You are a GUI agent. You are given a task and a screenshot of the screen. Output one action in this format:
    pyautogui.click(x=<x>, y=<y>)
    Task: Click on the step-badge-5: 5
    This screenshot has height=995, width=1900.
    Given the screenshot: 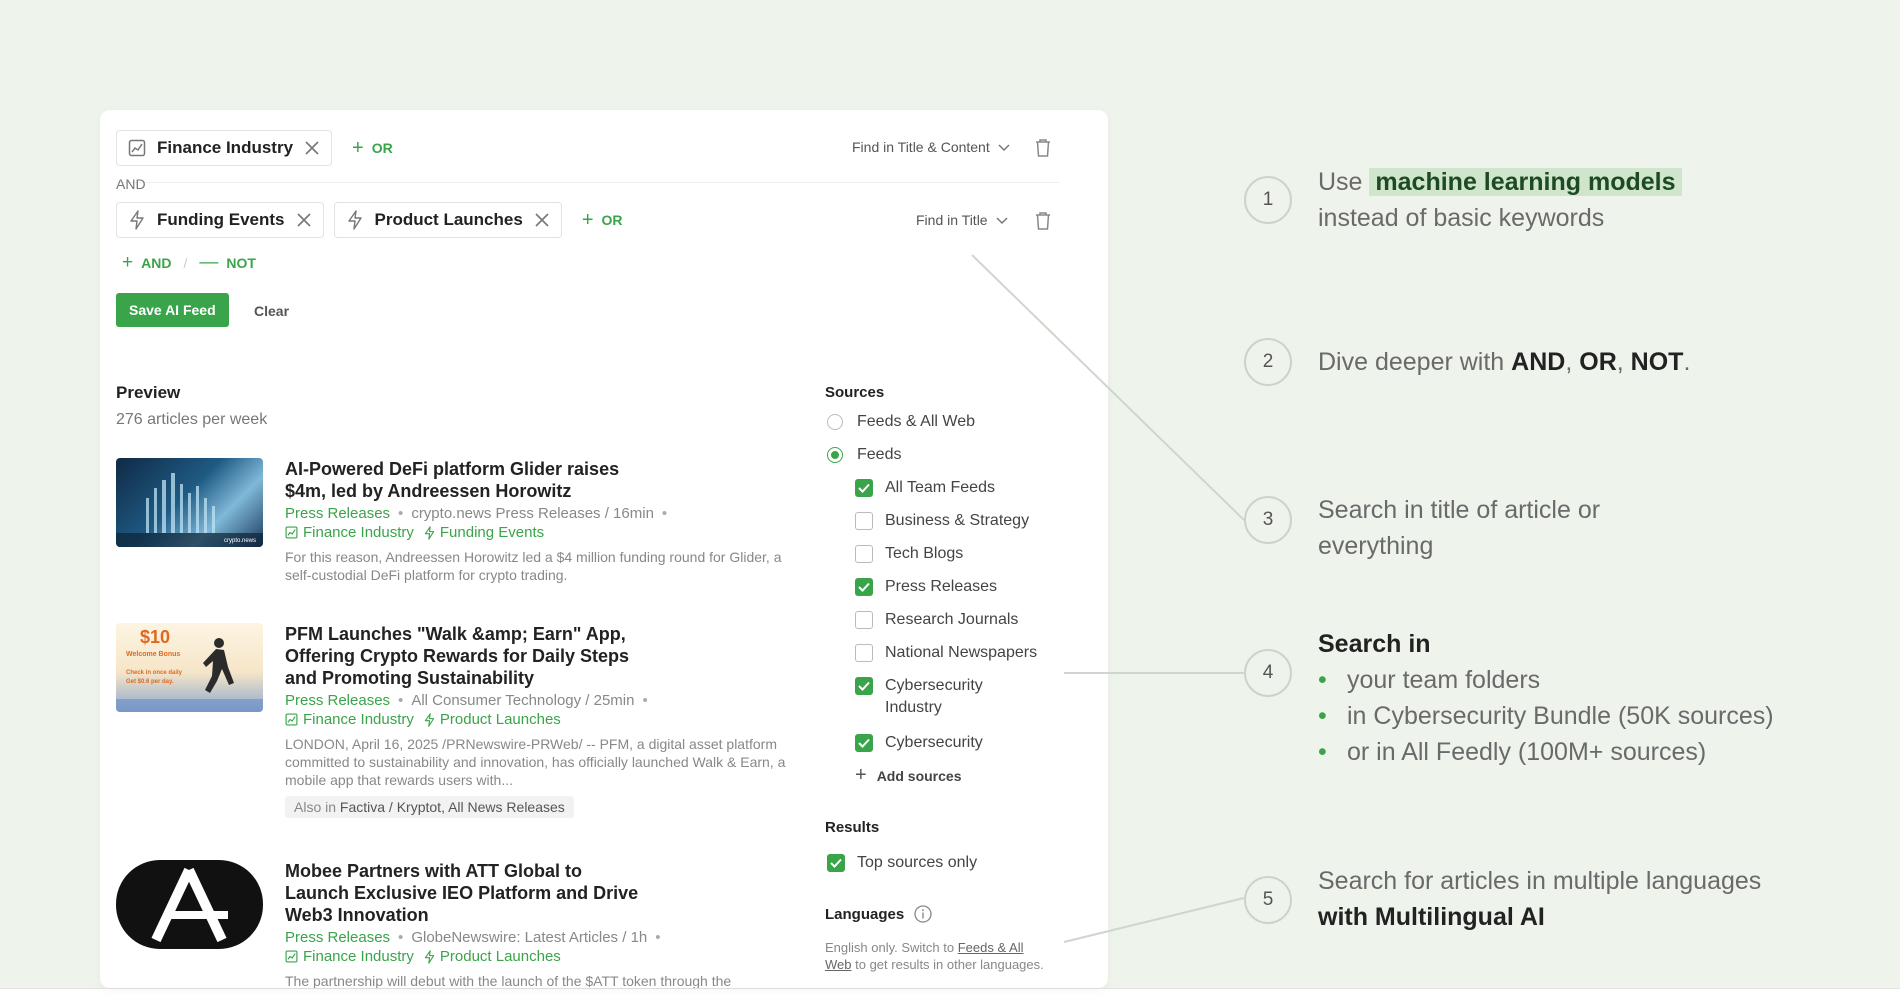 What is the action you would take?
    pyautogui.click(x=1268, y=900)
    